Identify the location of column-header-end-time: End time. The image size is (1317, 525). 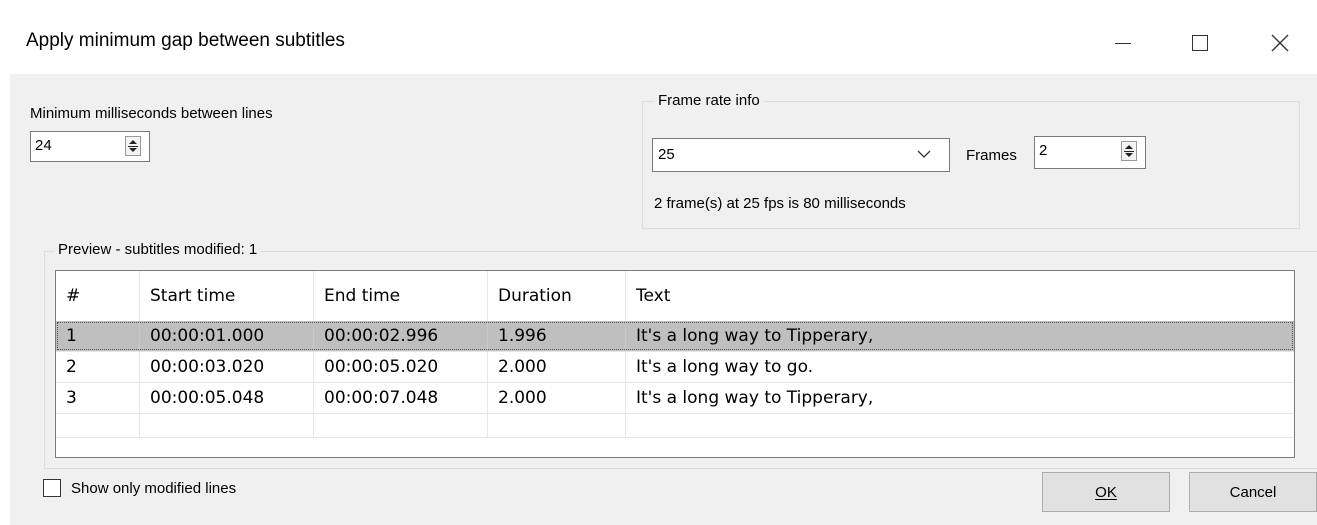
(401, 296).